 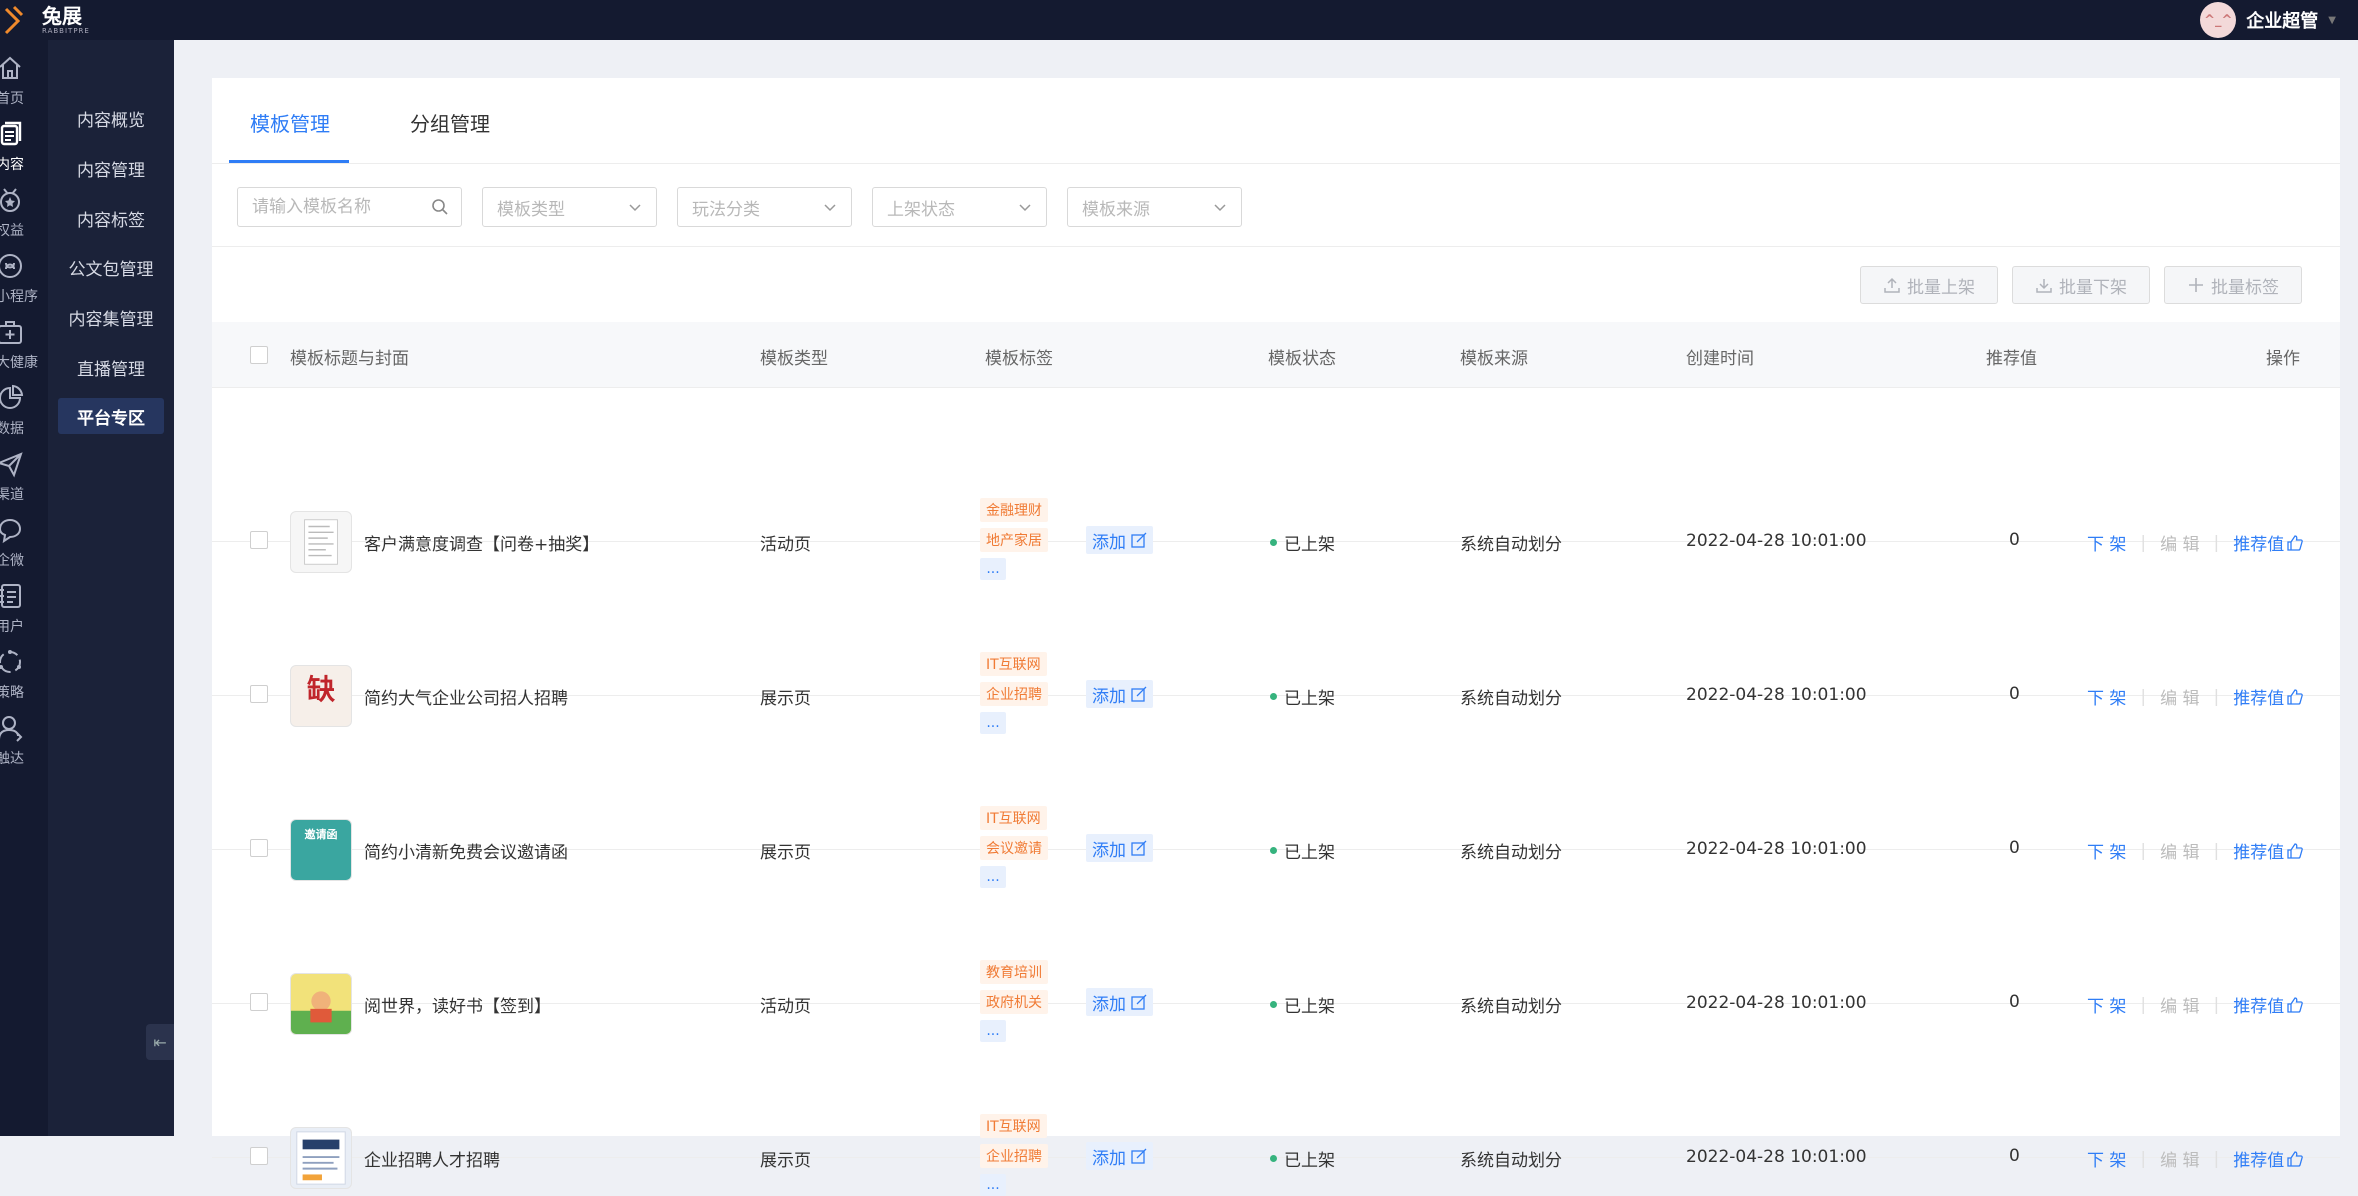 I want to click on column-title: 模板标题与封面, so click(x=349, y=359).